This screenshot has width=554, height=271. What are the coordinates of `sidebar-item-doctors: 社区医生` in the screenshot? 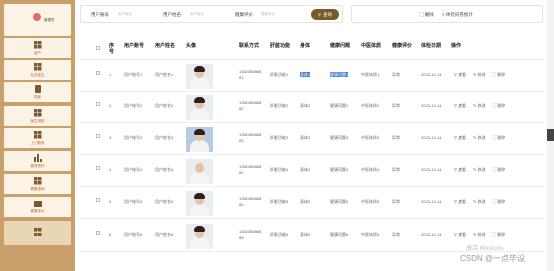 It's located at (37, 70).